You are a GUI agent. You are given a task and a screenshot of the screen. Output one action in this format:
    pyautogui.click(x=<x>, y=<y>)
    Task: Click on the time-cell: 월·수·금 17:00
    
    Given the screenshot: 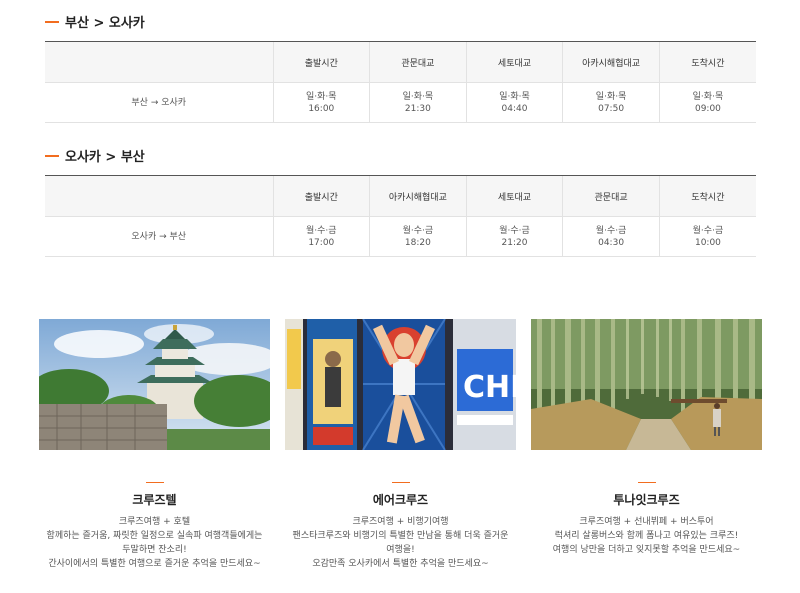 What is the action you would take?
    pyautogui.click(x=321, y=236)
    